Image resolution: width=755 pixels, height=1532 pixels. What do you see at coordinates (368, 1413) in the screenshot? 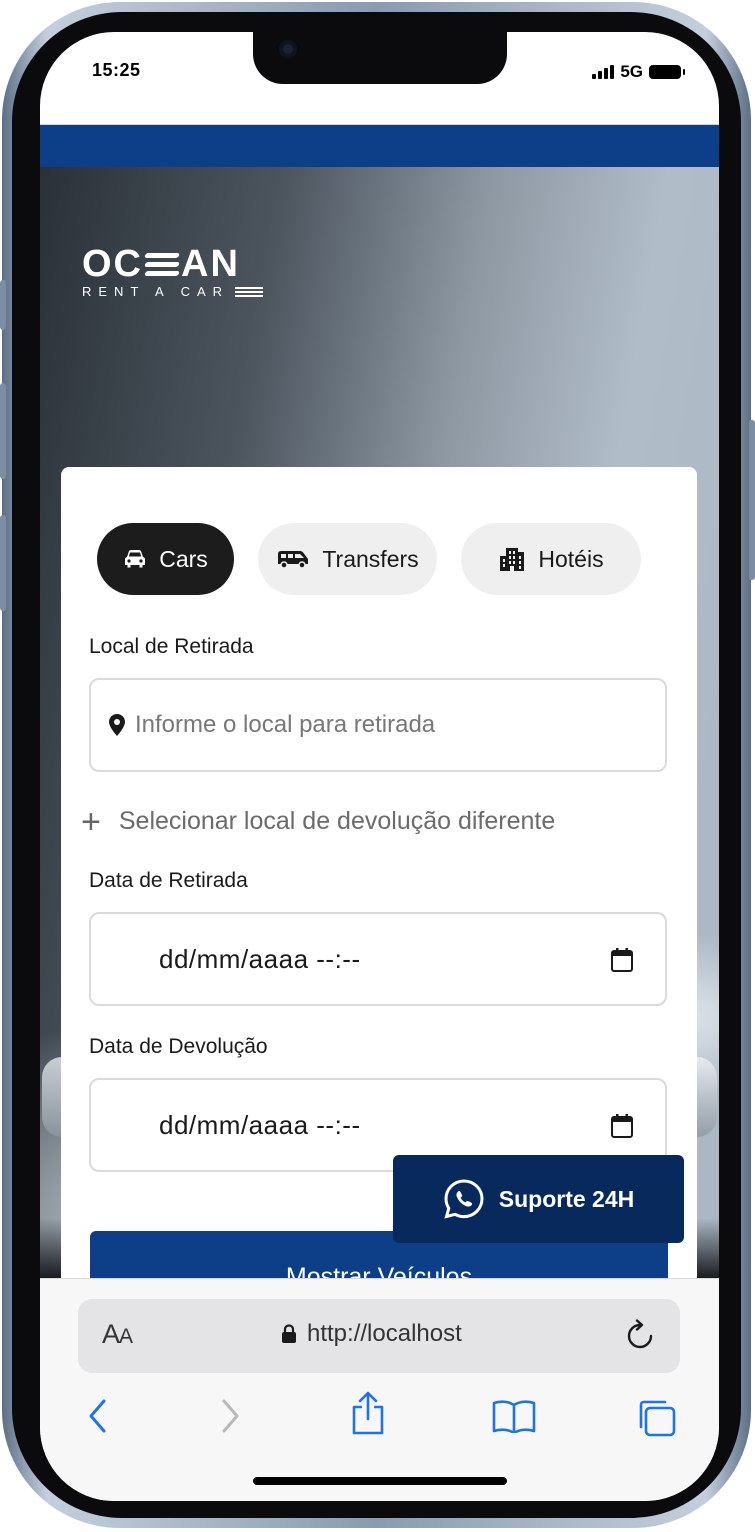
I see `share-icon` at bounding box center [368, 1413].